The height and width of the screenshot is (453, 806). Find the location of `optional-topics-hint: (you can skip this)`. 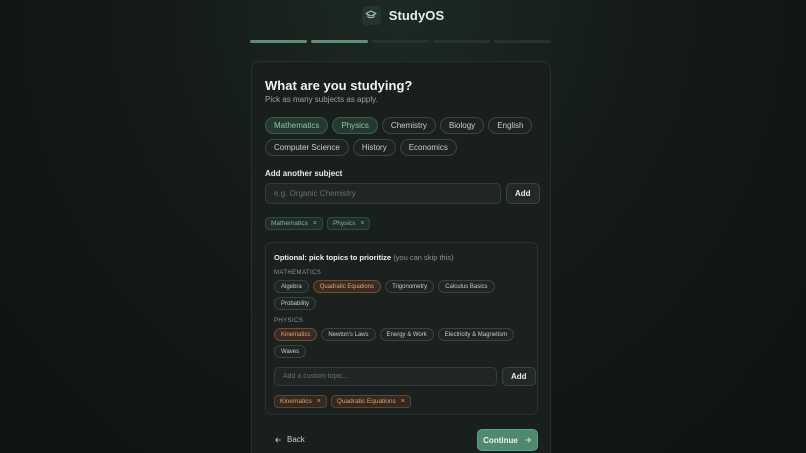

optional-topics-hint: (you can skip this) is located at coordinates (423, 257).